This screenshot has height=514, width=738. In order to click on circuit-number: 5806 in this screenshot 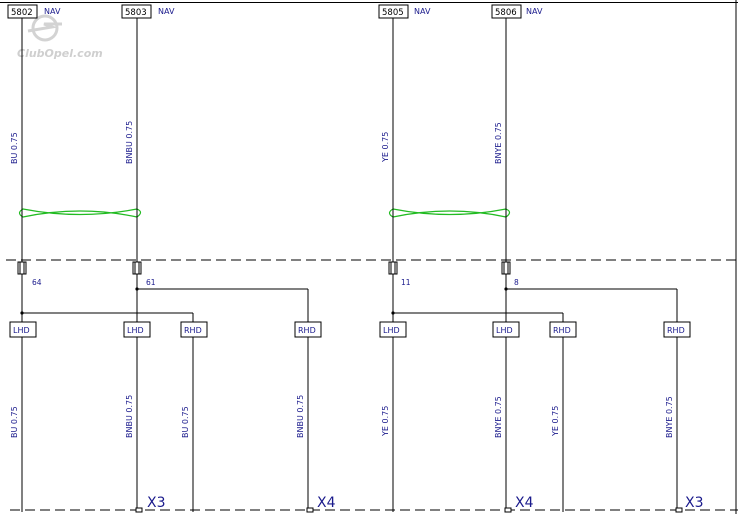, I will do `click(506, 13)`.